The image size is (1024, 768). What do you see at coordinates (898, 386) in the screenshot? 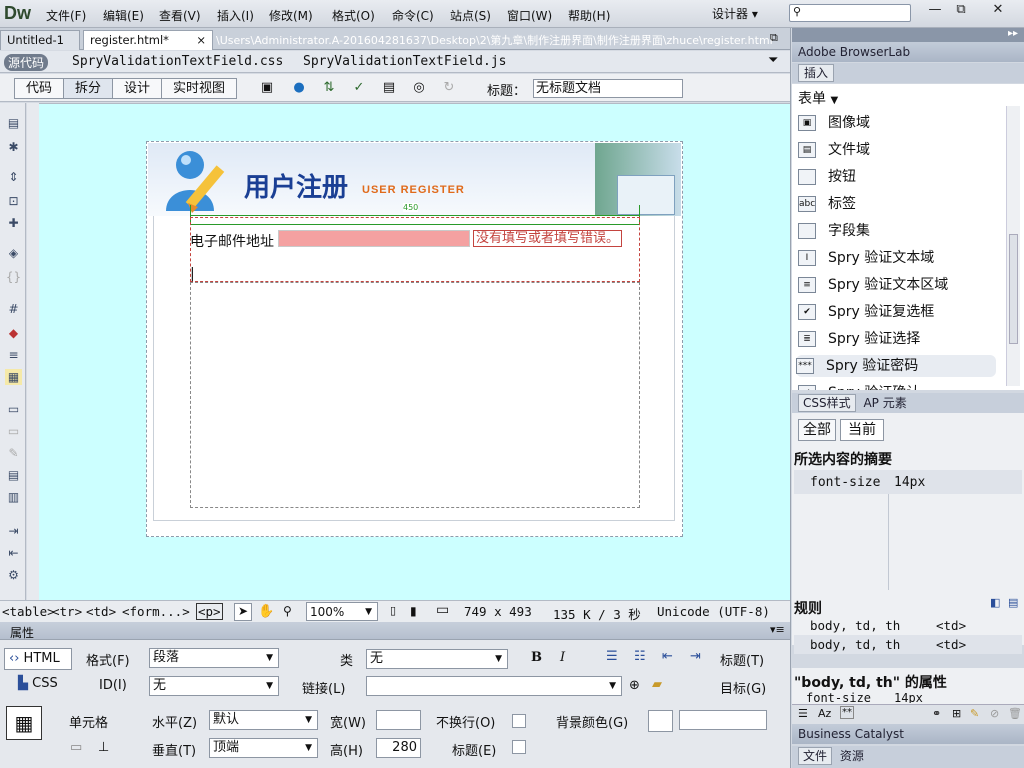
I see `insert-item: ✓ Spry 验证确认` at bounding box center [898, 386].